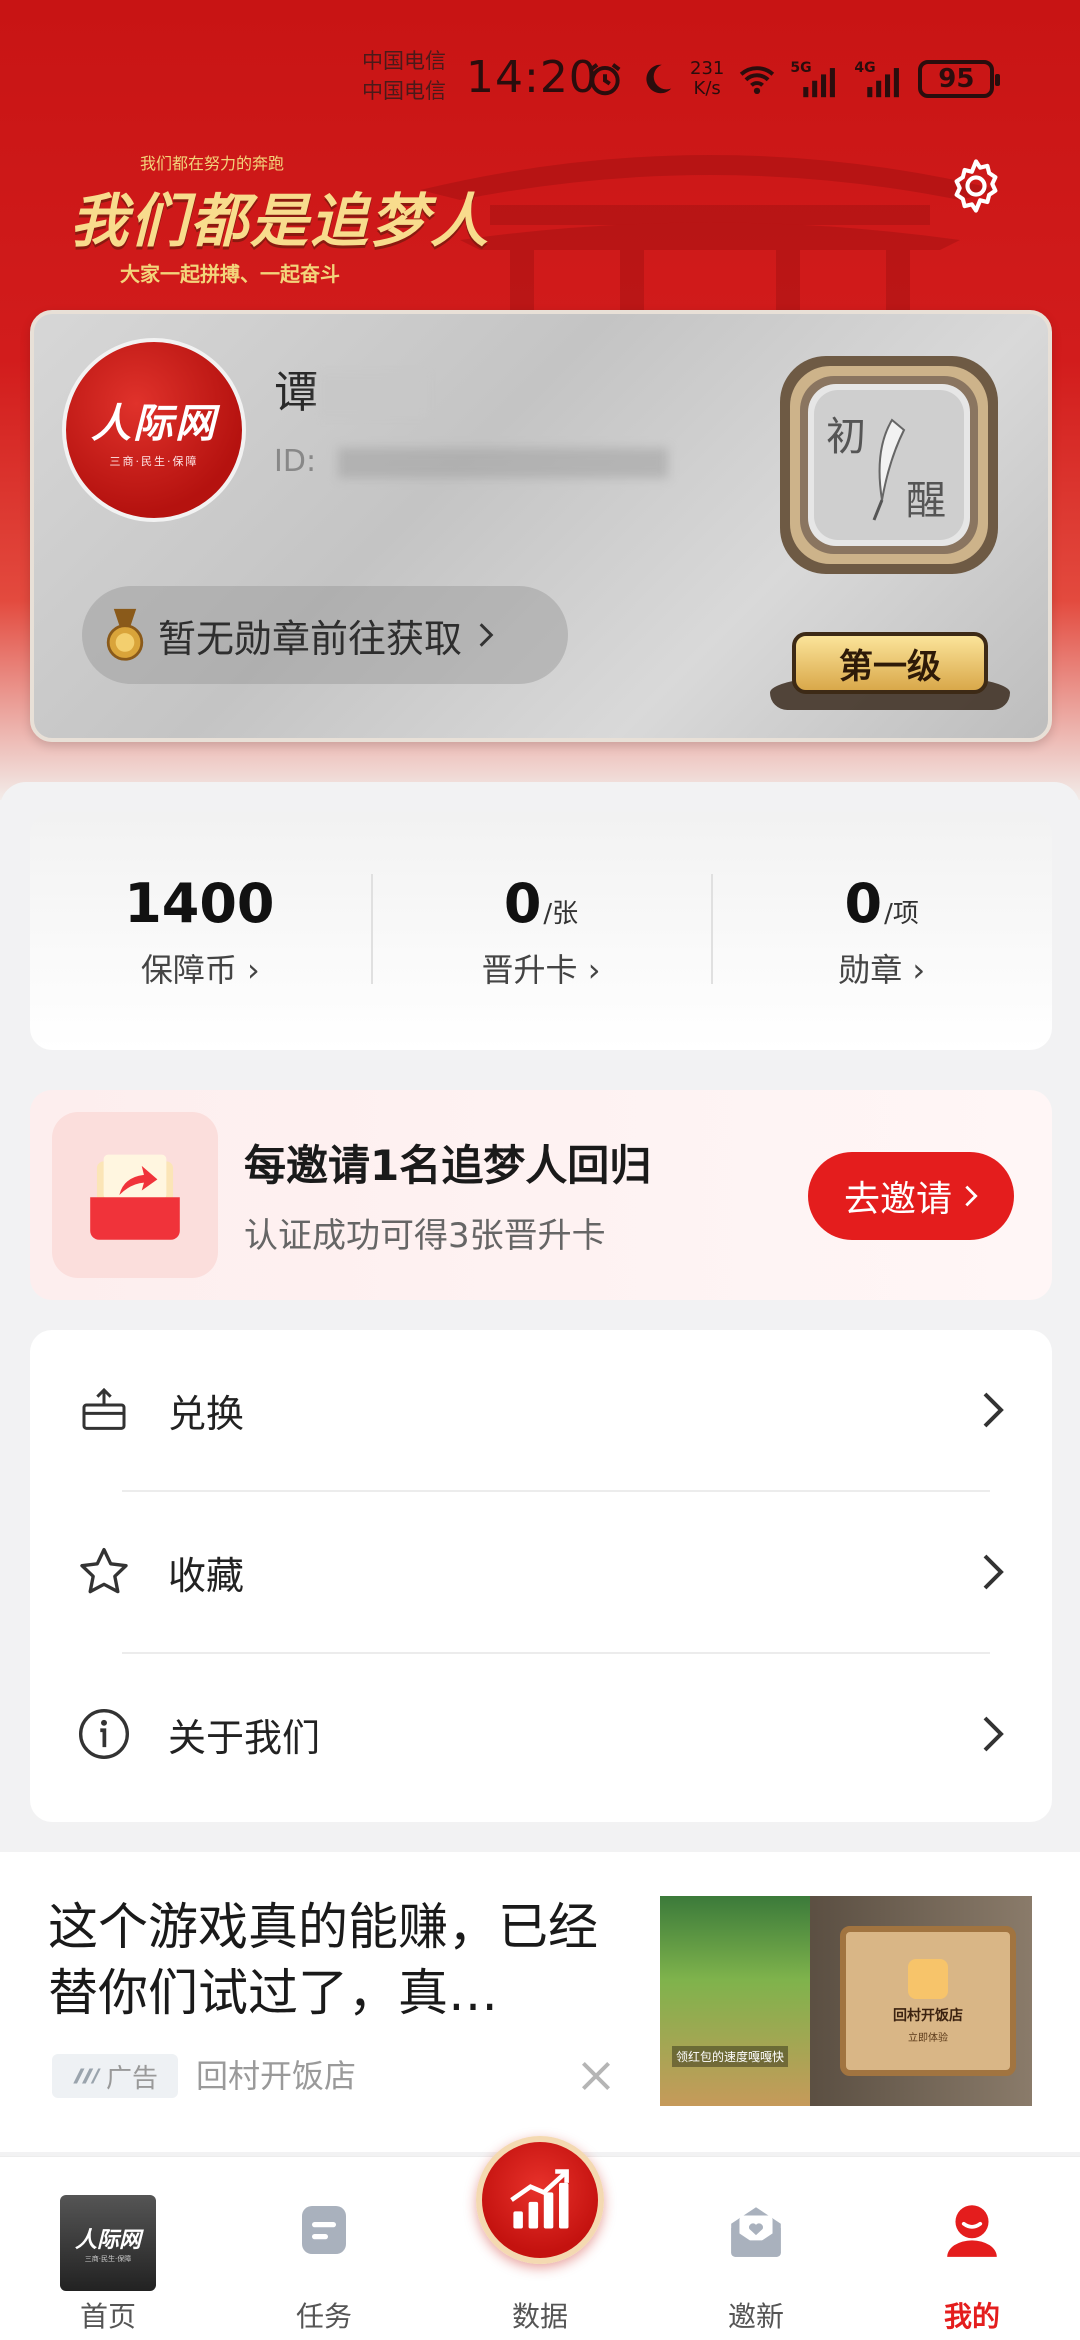 Image resolution: width=1080 pixels, height=2340 pixels. I want to click on invite-button-label: 去邀请, so click(897, 1199).